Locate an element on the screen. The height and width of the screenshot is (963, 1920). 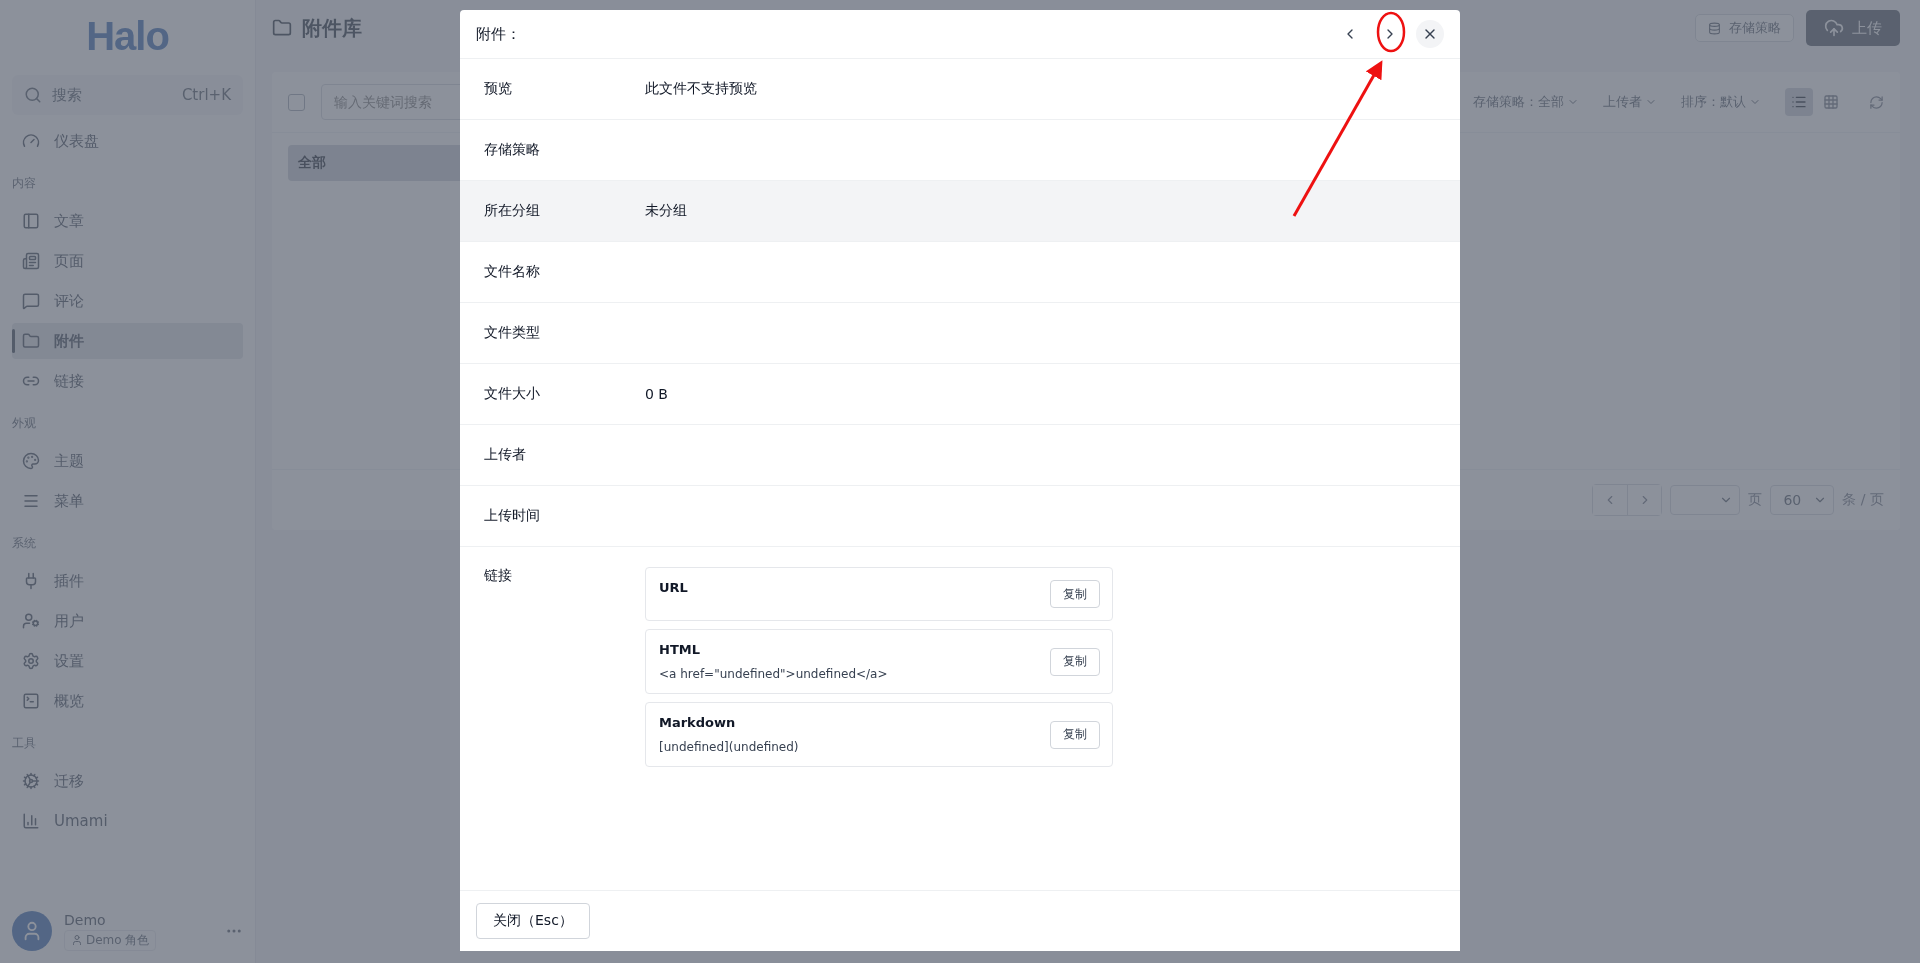
field-label: 链接 is located at coordinates (498, 576).